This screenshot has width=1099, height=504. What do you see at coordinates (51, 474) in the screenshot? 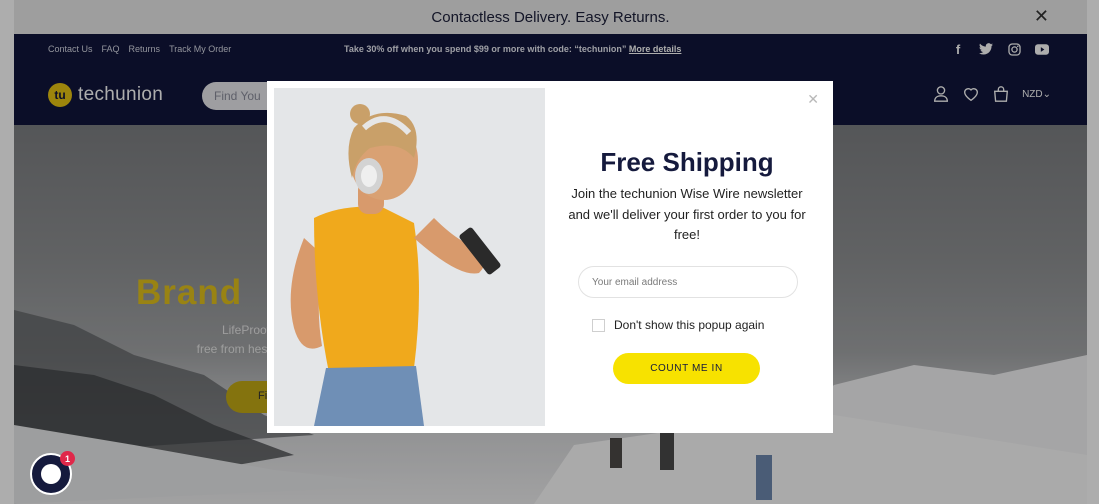
I see `chat-bubble-icon` at bounding box center [51, 474].